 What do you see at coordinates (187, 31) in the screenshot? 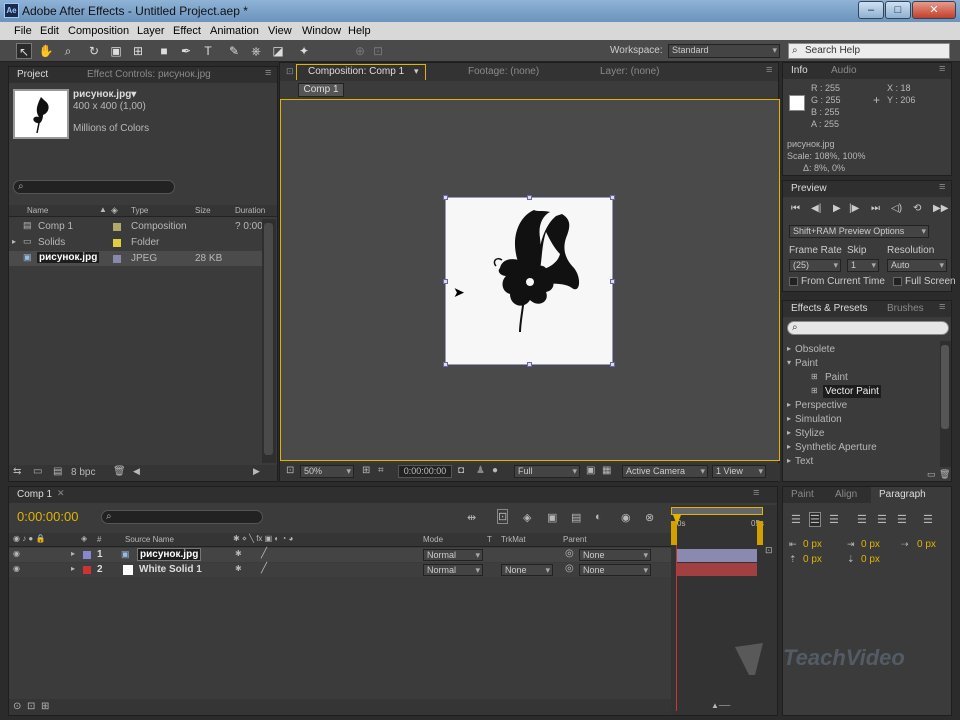
I see `menu-effect: Effect` at bounding box center [187, 31].